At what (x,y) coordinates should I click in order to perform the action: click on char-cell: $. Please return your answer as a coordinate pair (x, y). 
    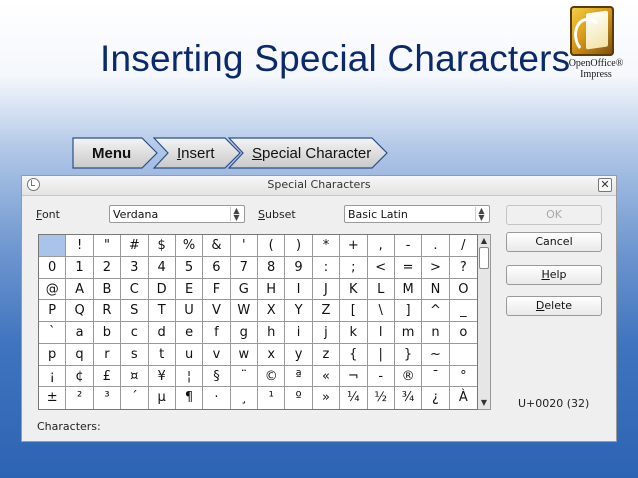
    Looking at the image, I should click on (162, 246).